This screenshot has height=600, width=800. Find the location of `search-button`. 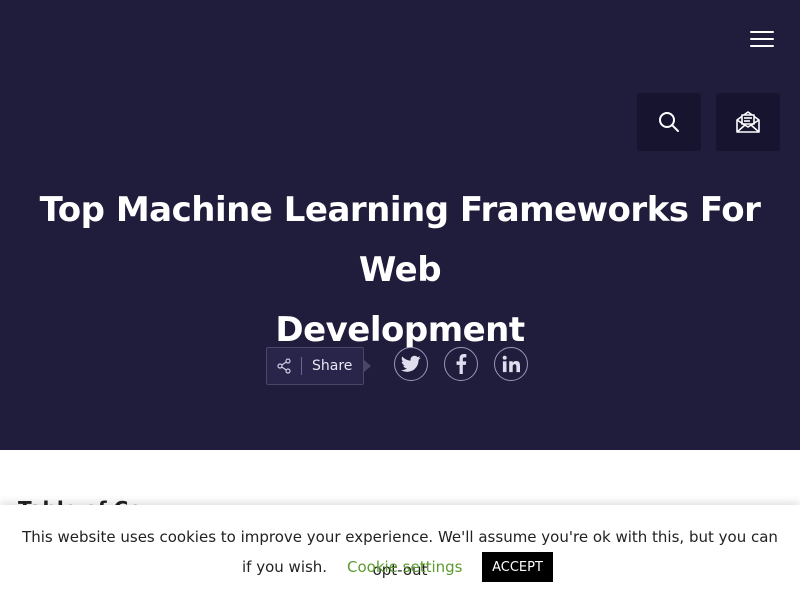

search-button is located at coordinates (669, 122).